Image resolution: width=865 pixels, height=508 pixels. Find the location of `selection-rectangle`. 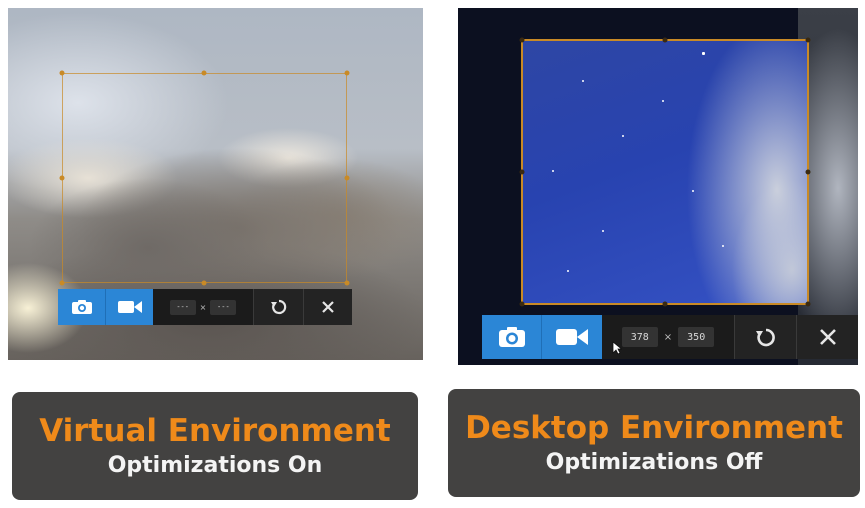

selection-rectangle is located at coordinates (204, 178).